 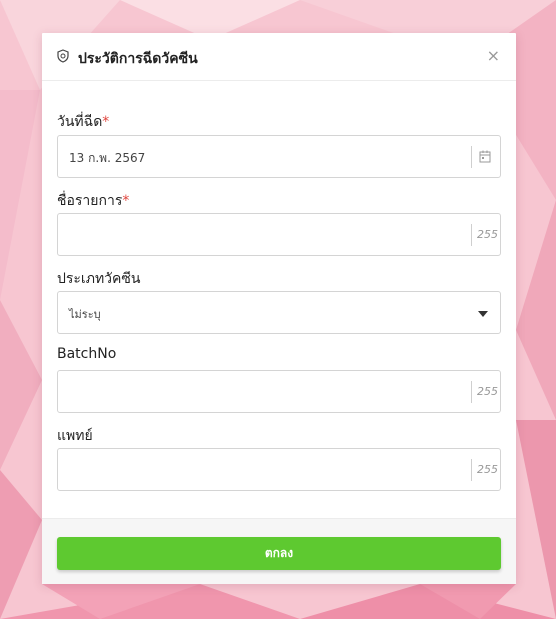 What do you see at coordinates (279, 156) in the screenshot?
I see `injection-date-field: 13 ก.พ. 2567` at bounding box center [279, 156].